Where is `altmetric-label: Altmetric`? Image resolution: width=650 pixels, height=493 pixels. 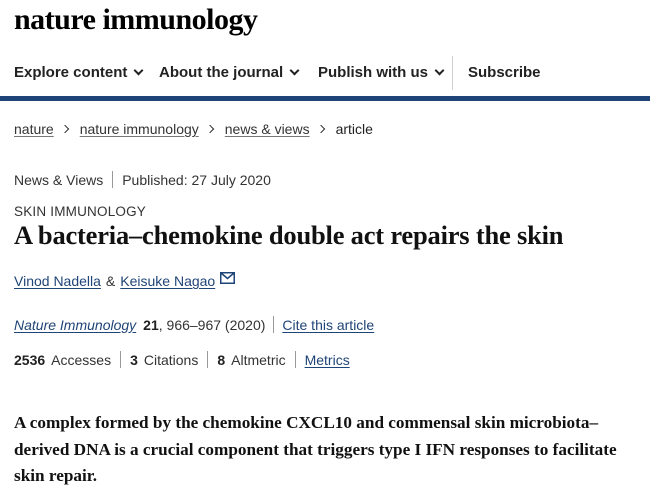
altmetric-label: Altmetric is located at coordinates (258, 359).